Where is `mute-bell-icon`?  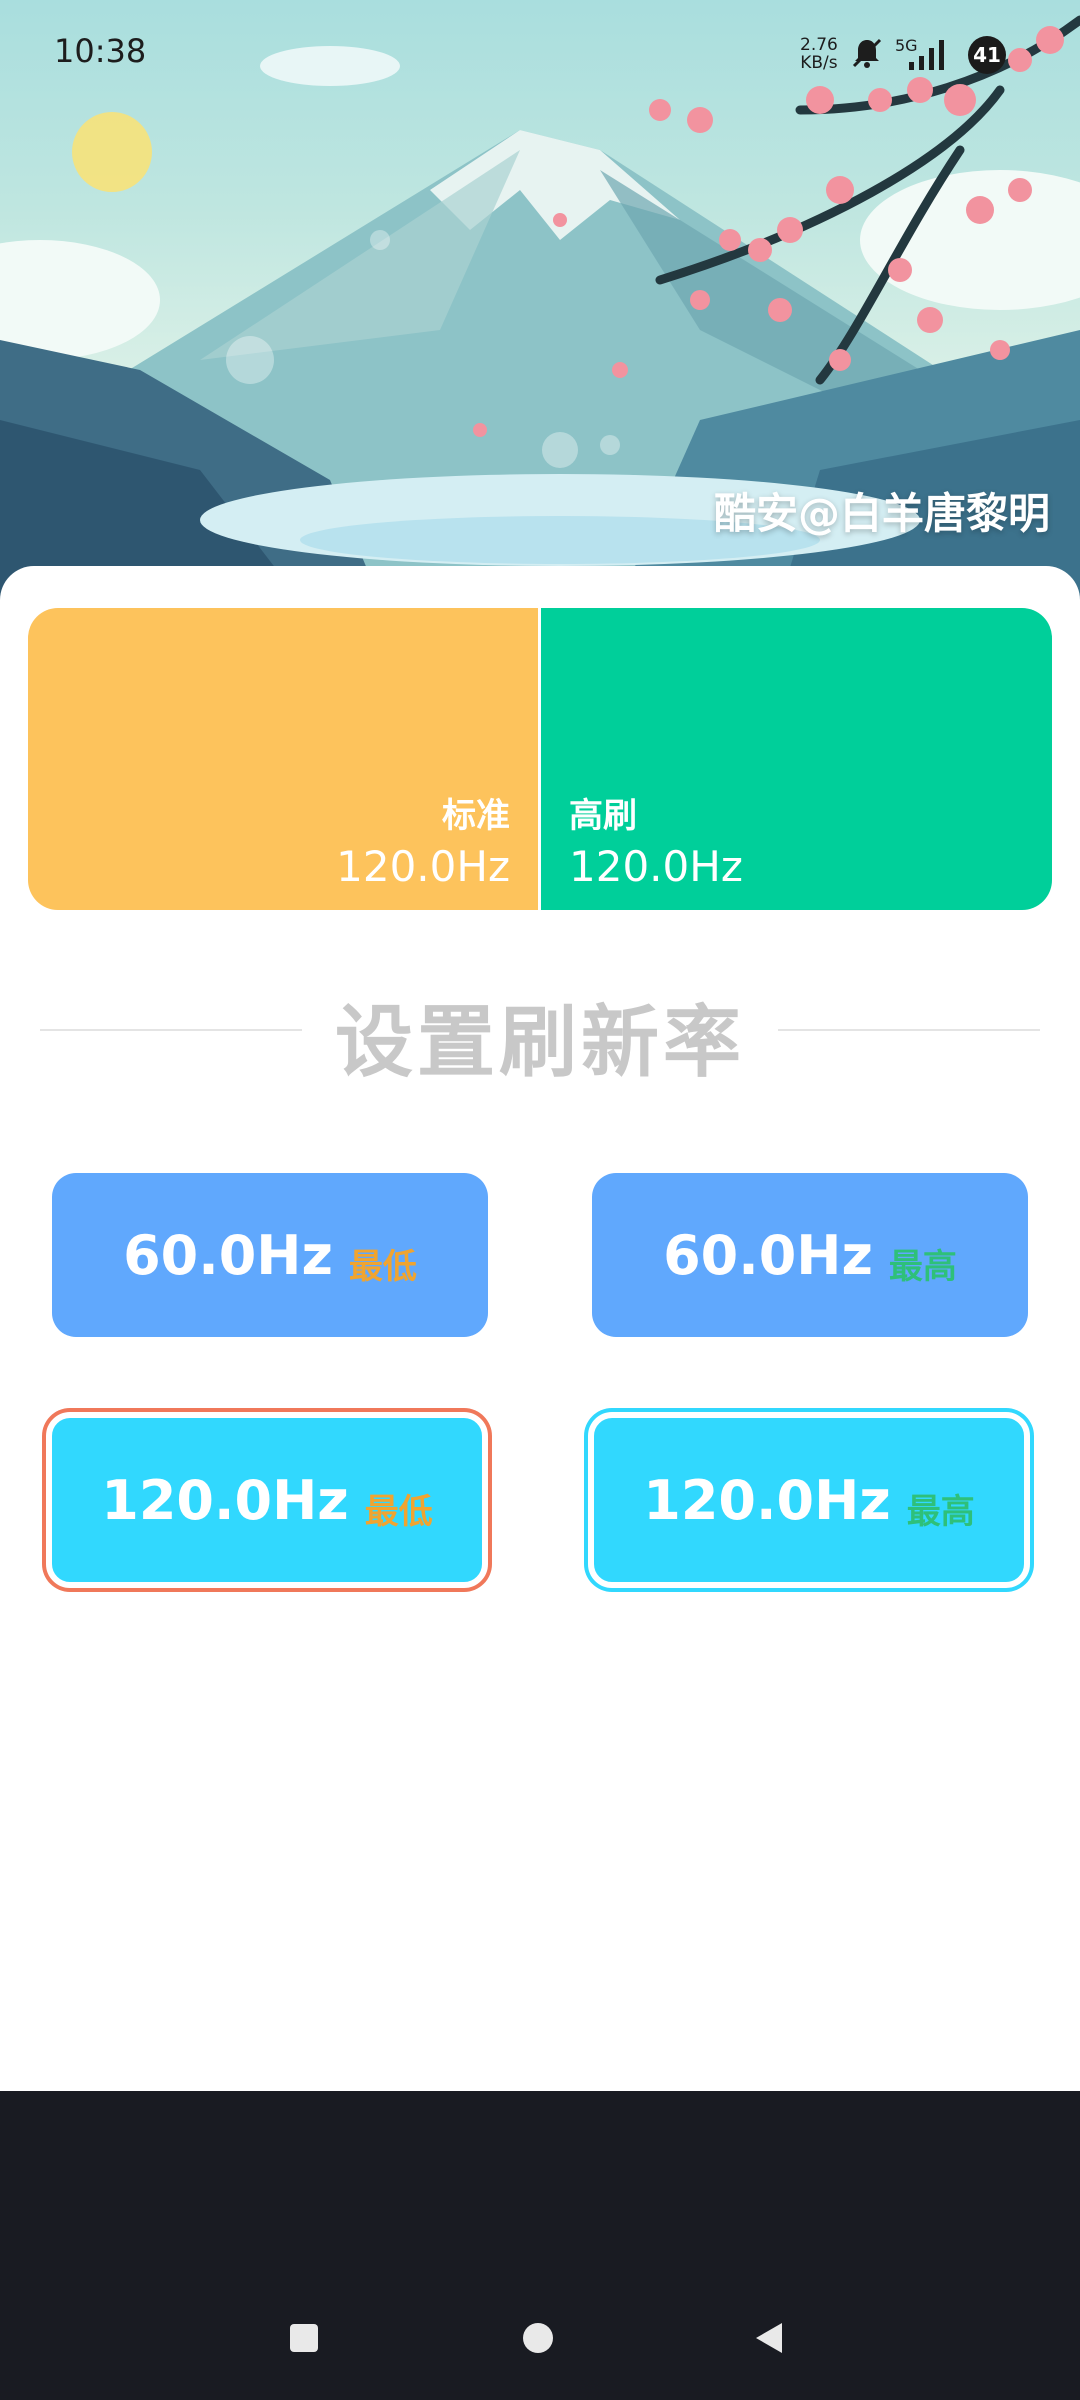
mute-bell-icon is located at coordinates (867, 53).